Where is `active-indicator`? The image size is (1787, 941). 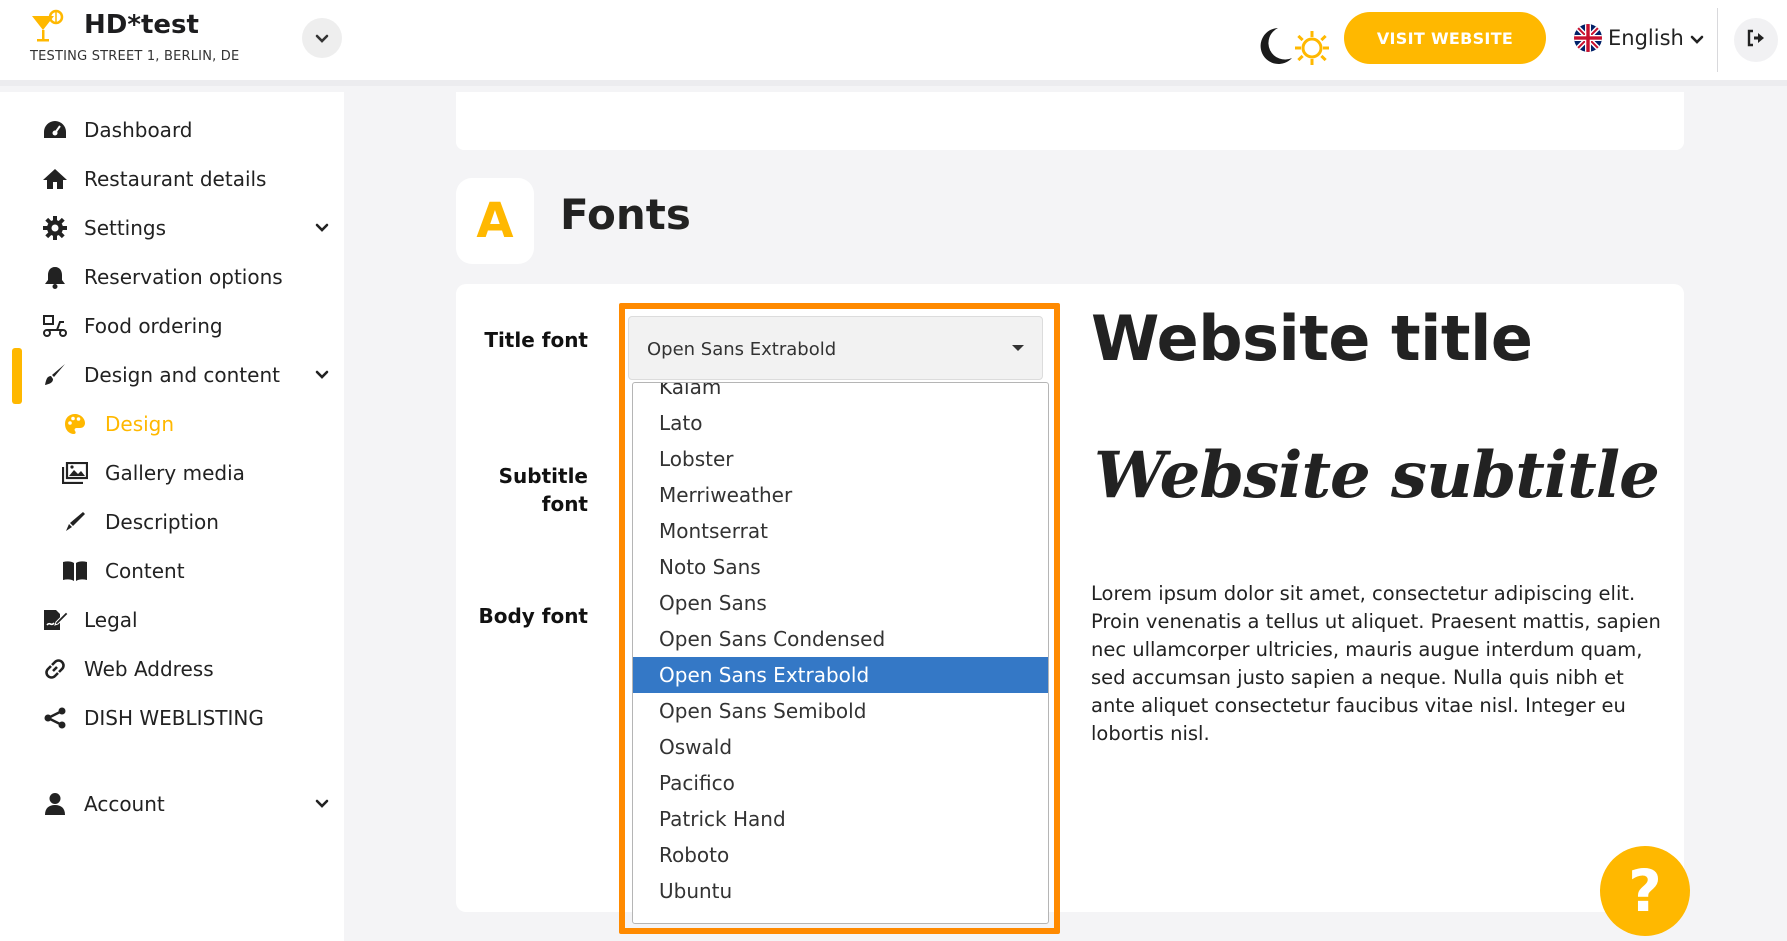 active-indicator is located at coordinates (17, 376).